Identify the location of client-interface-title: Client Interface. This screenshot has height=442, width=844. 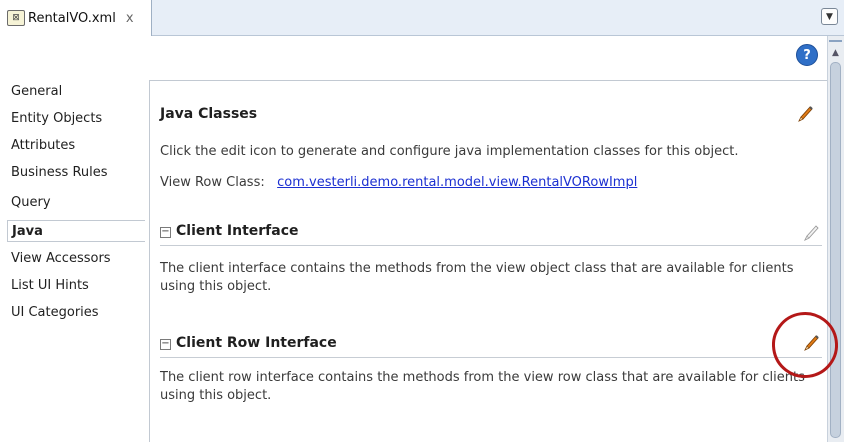
(237, 231).